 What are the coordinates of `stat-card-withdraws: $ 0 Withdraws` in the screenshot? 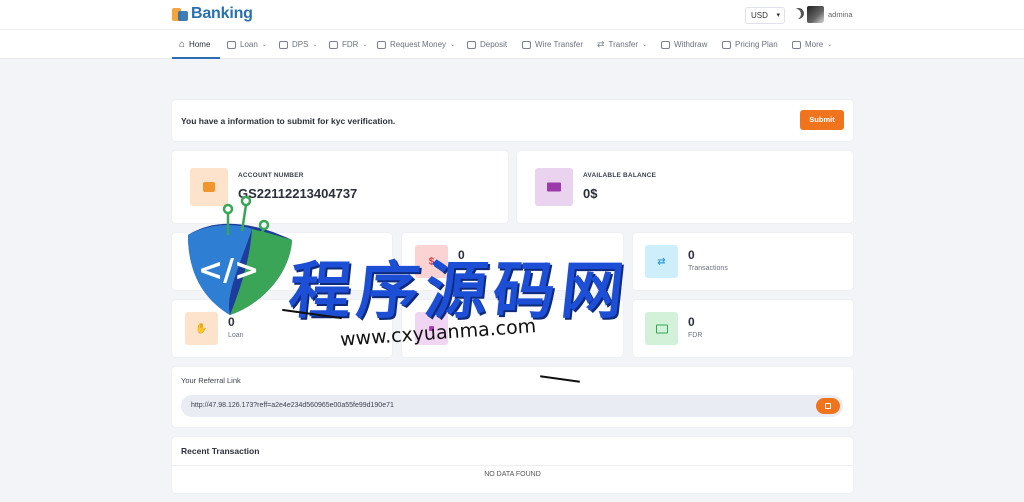 It's located at (512, 261).